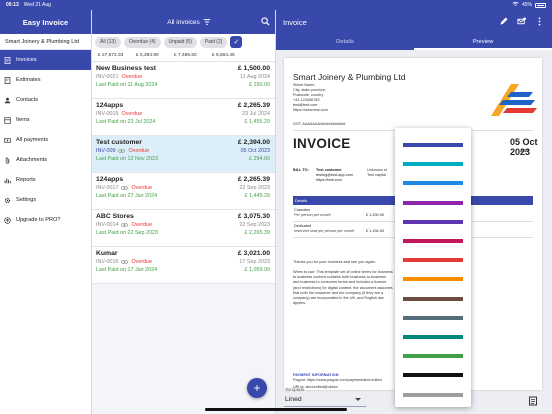  I want to click on sidebar-item-label: Contacts, so click(27, 100).